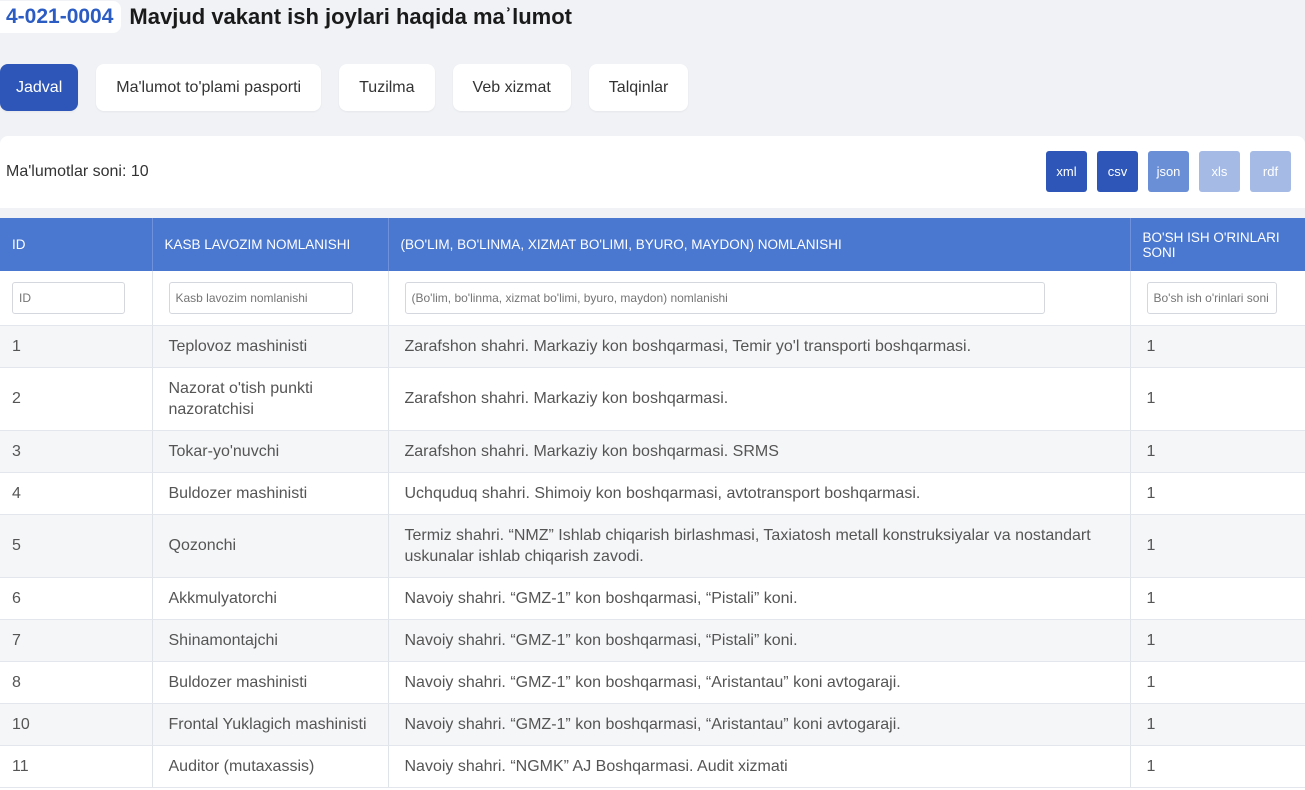 Image resolution: width=1305 pixels, height=790 pixels. Describe the element at coordinates (511, 87) in the screenshot. I see `tab-veb-xizmat: Veb xizmat` at that location.